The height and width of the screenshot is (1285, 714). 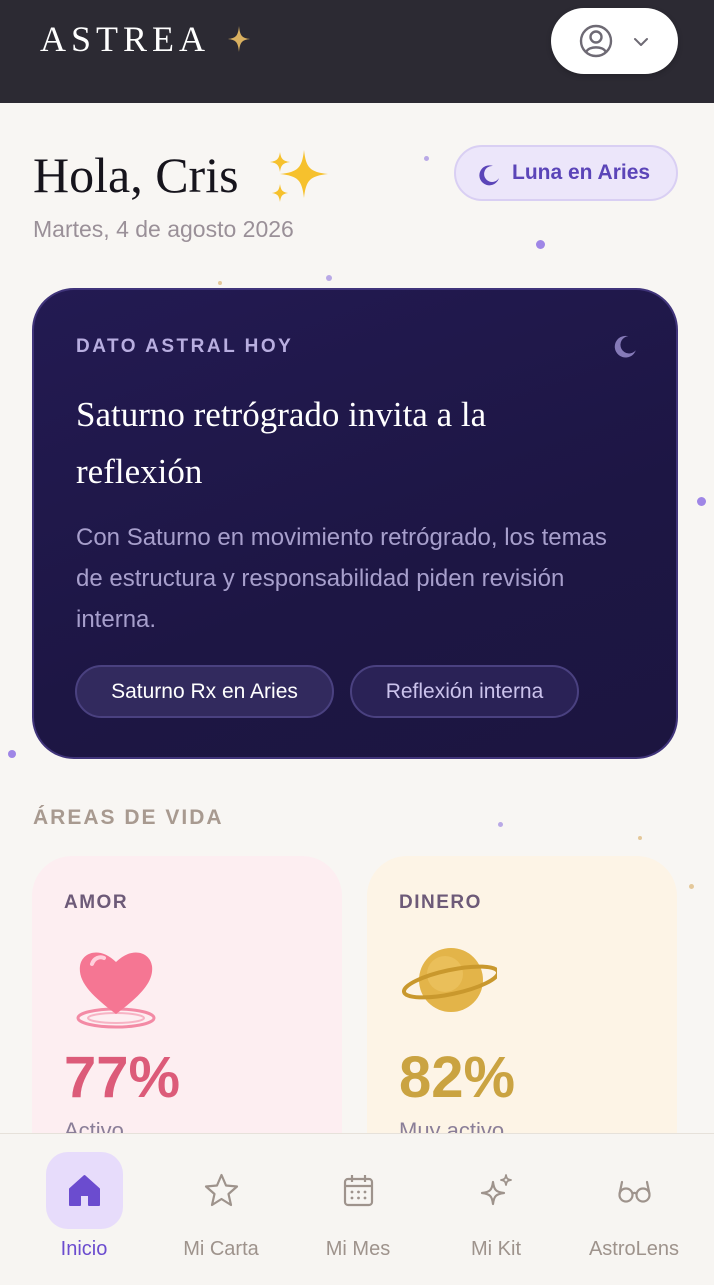 I want to click on moon-phase-label: Luna en Aries, so click(x=581, y=172).